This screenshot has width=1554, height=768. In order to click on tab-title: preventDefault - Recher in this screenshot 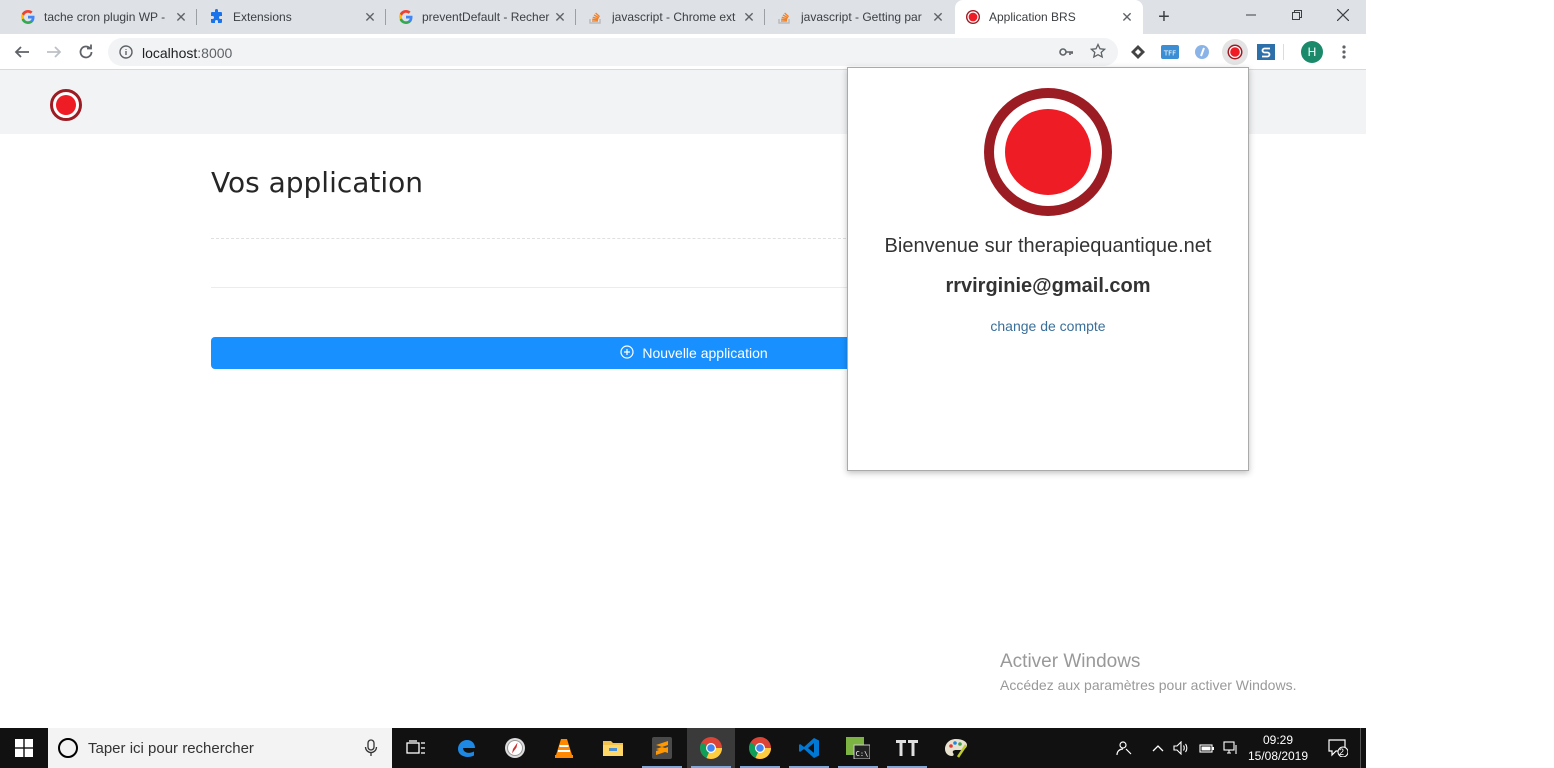, I will do `click(486, 17)`.